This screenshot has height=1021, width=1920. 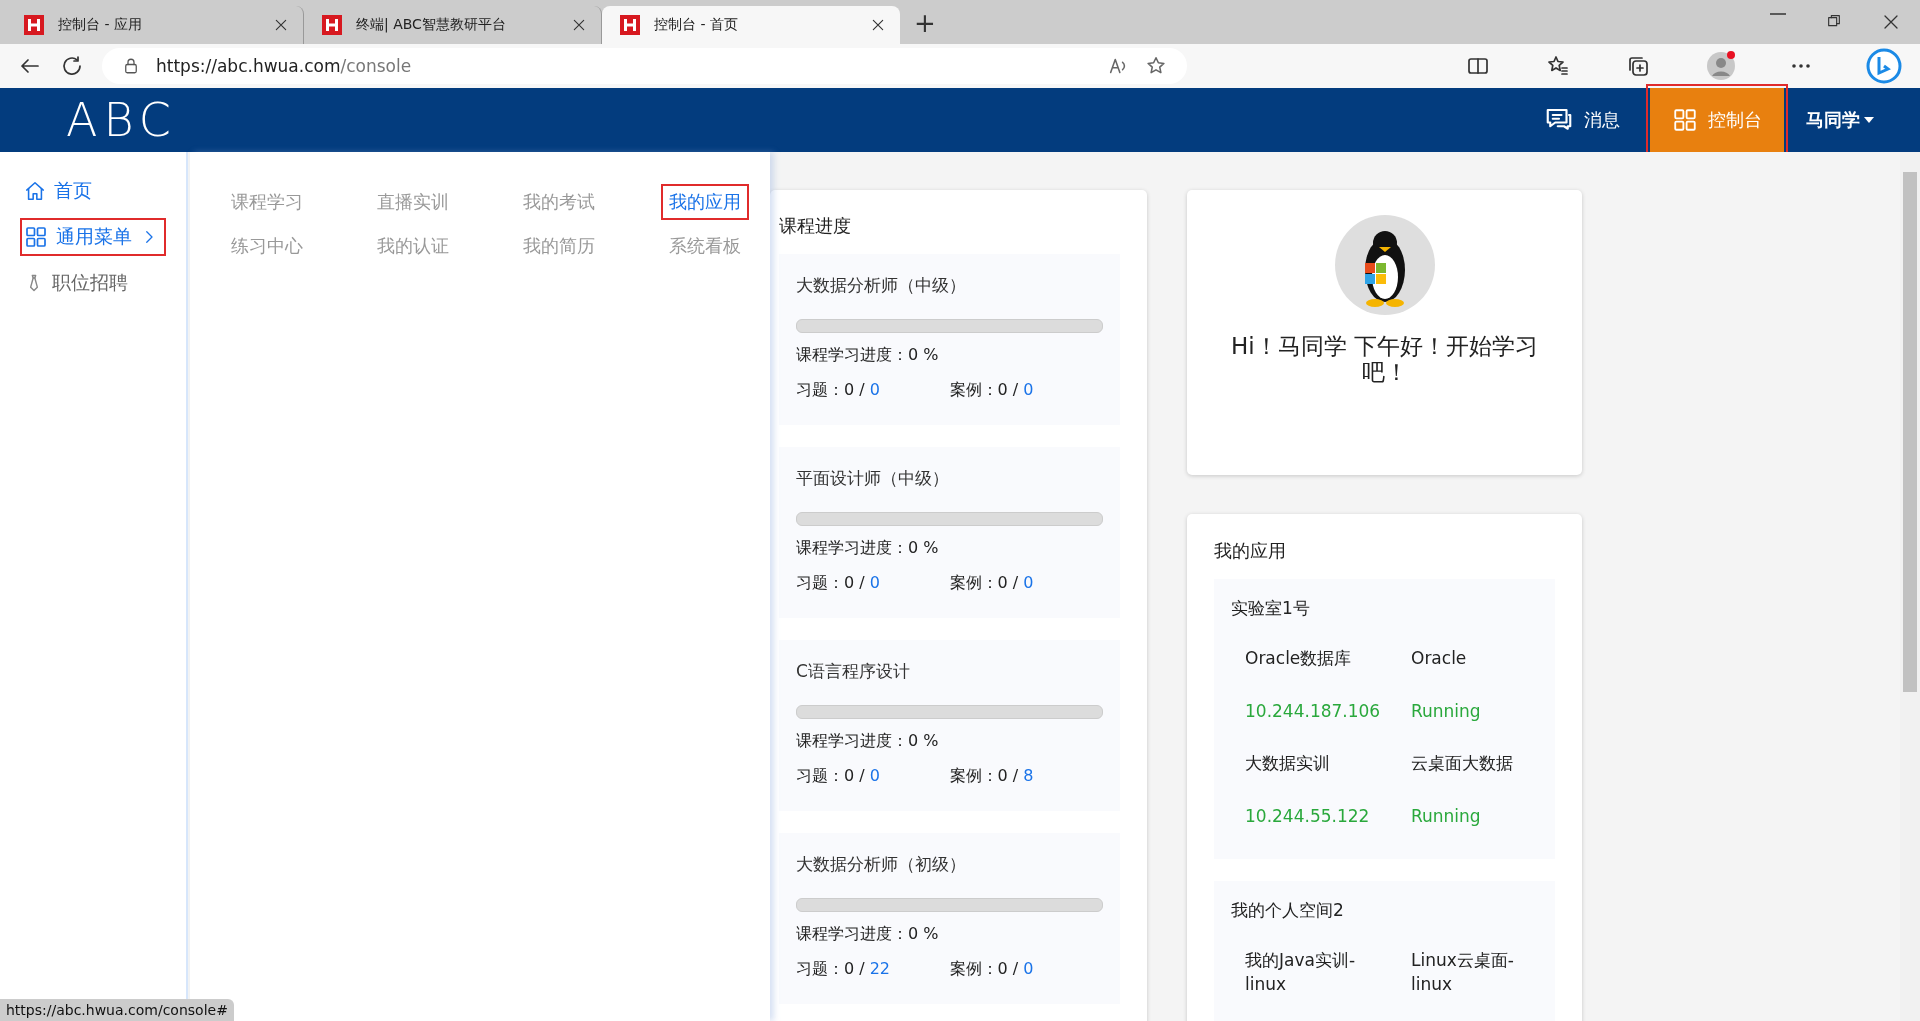 What do you see at coordinates (376, 66) in the screenshot?
I see `url-path: /console` at bounding box center [376, 66].